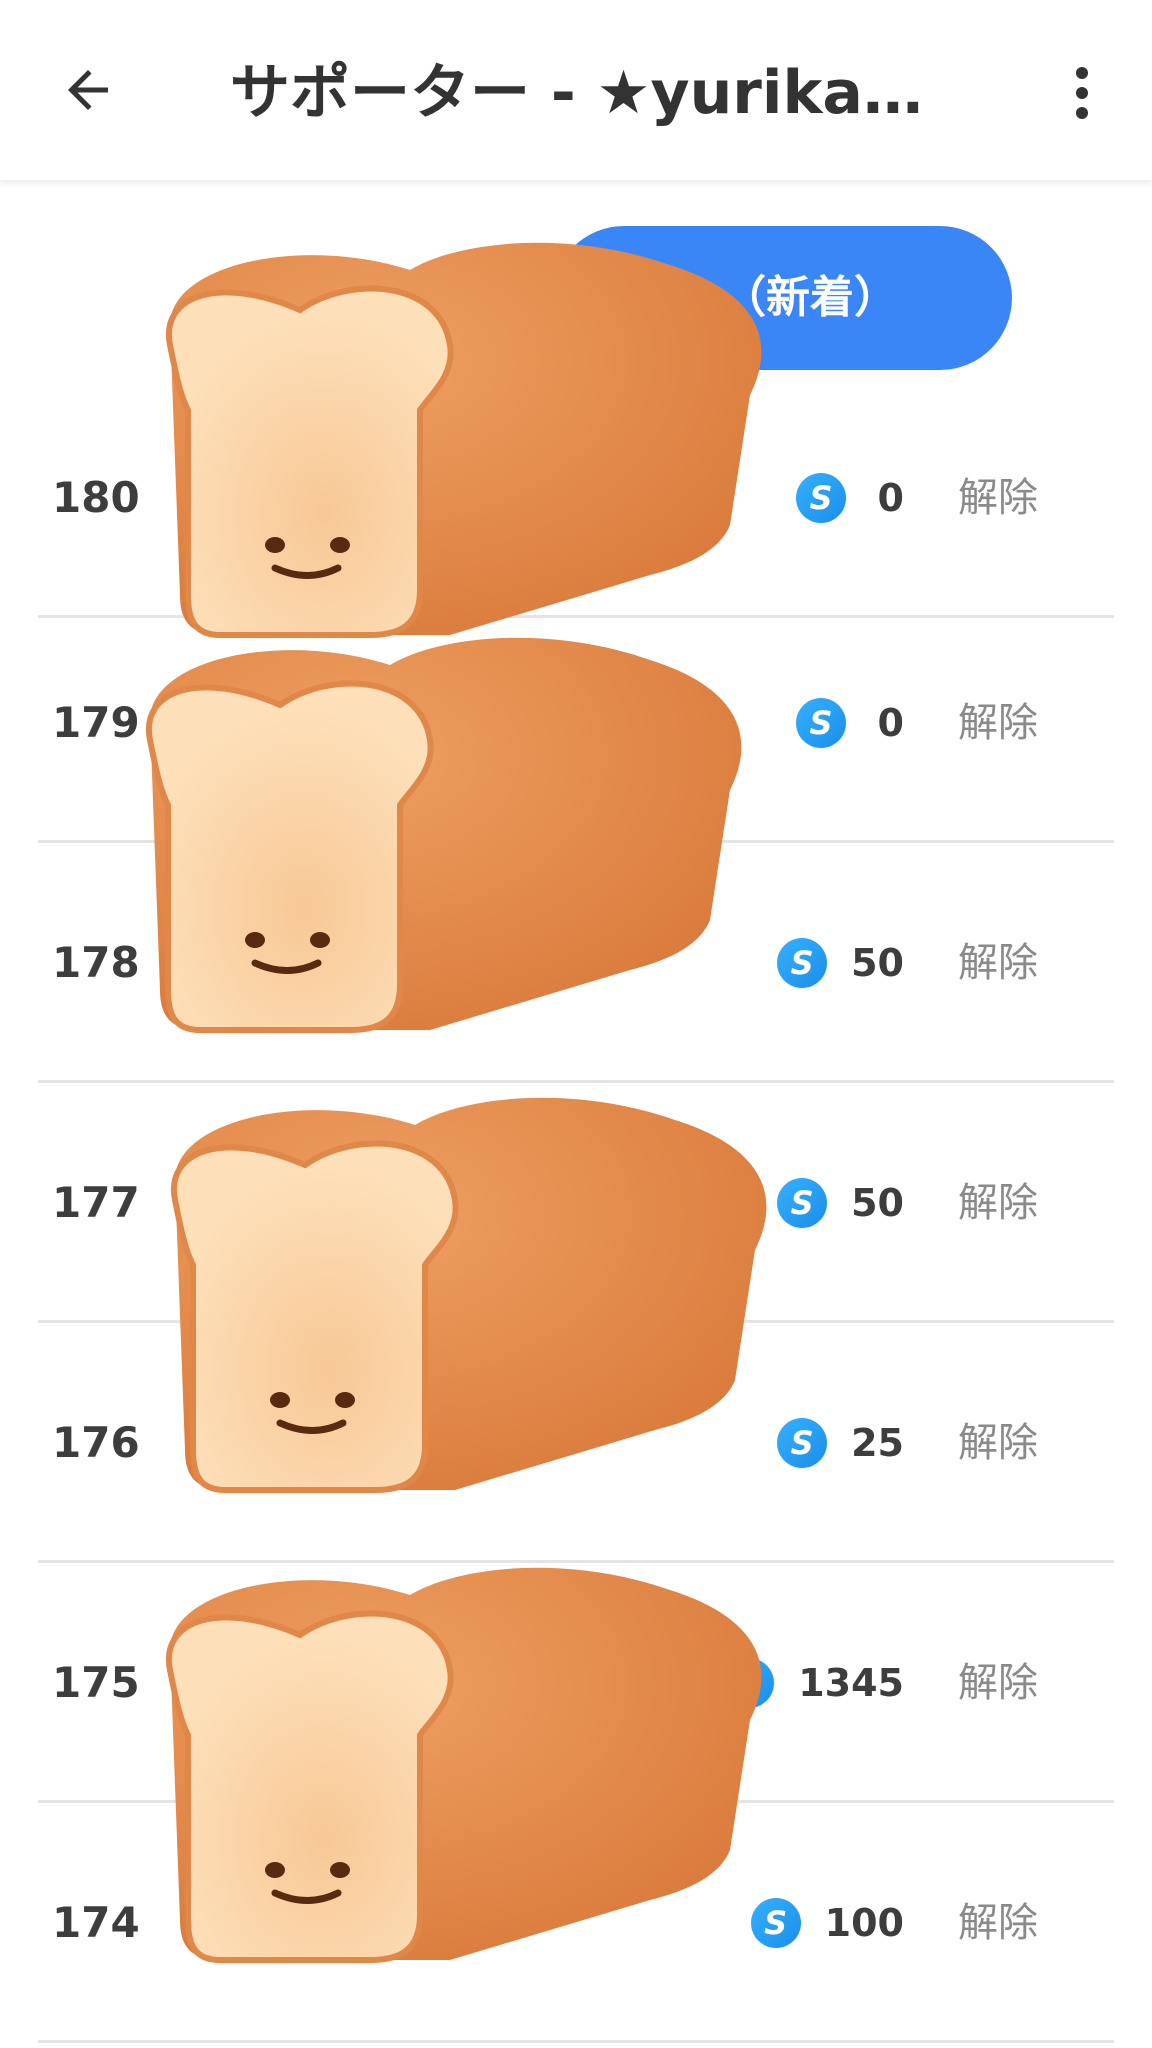 This screenshot has width=1152, height=2048. What do you see at coordinates (96, 497) in the screenshot?
I see `rank-number: 180` at bounding box center [96, 497].